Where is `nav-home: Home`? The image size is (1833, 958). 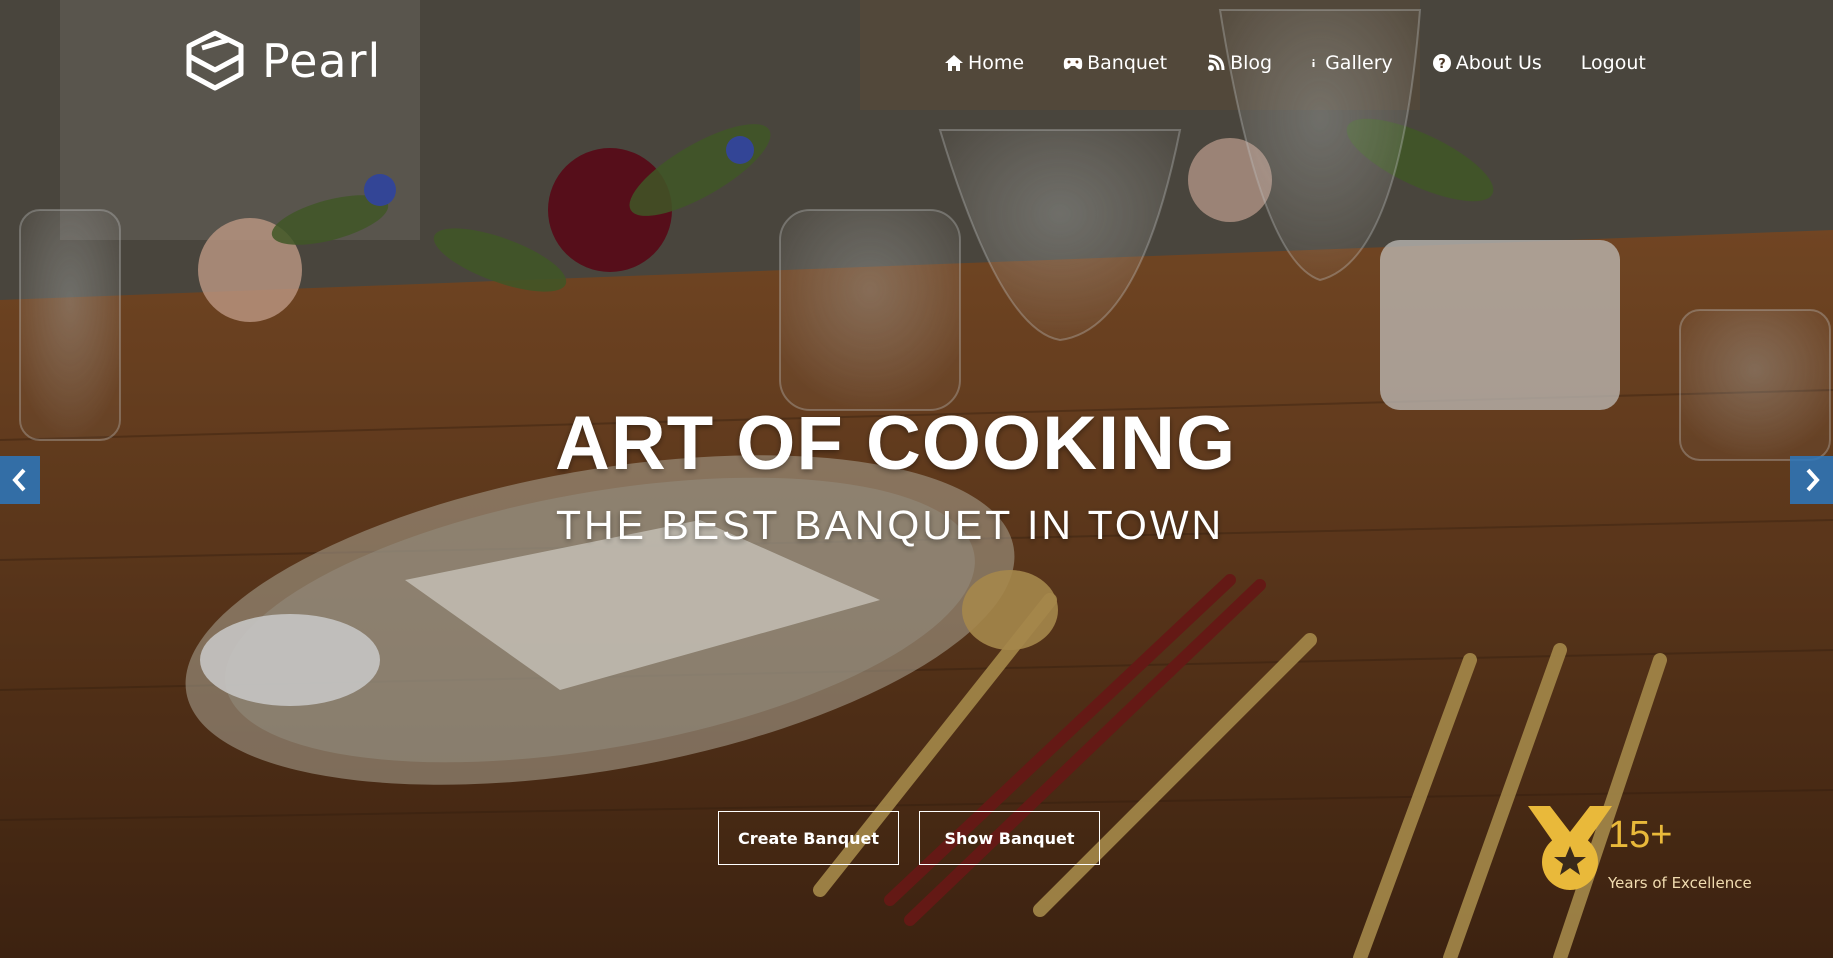 nav-home: Home is located at coordinates (984, 63).